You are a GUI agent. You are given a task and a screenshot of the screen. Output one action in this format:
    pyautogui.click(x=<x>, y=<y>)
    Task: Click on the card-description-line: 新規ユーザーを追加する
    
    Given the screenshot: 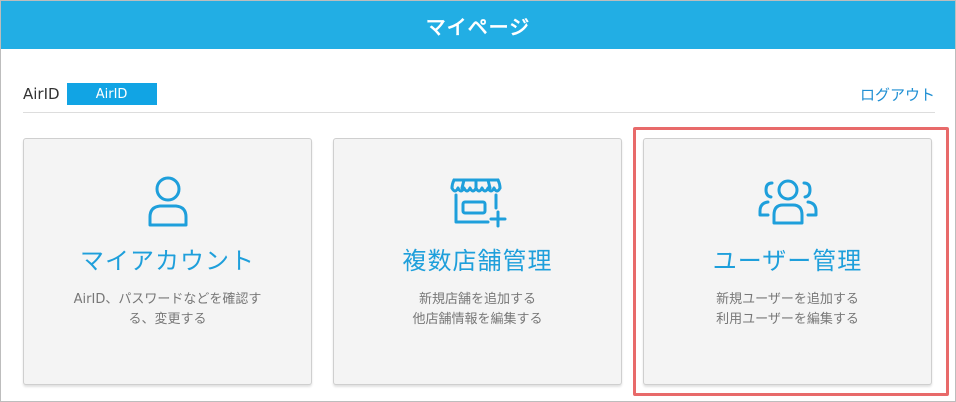 What is the action you would take?
    pyautogui.click(x=787, y=299)
    